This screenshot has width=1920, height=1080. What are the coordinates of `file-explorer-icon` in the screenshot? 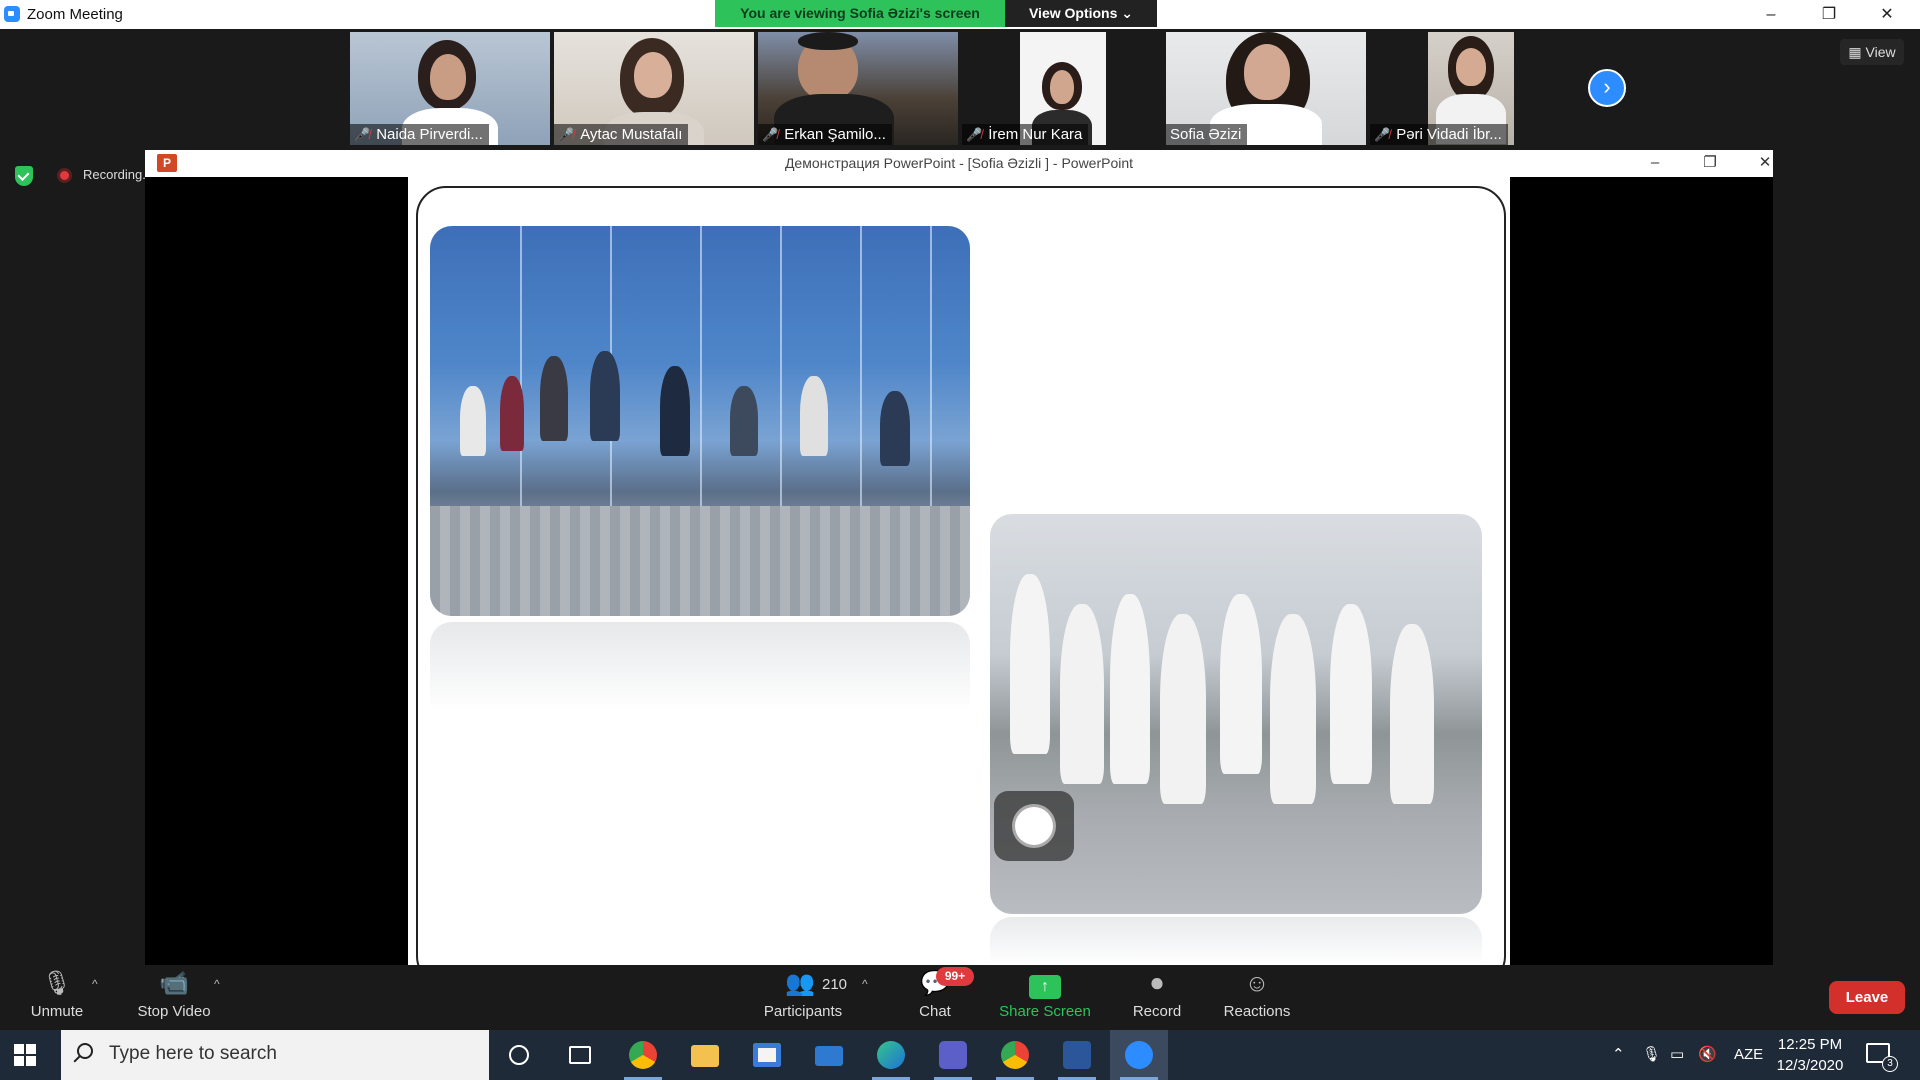 It's located at (705, 1055).